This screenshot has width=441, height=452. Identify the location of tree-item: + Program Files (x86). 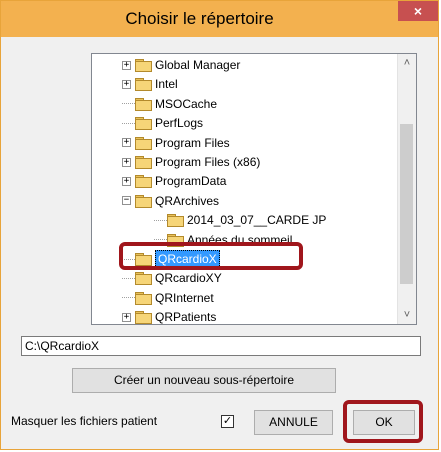
(191, 162).